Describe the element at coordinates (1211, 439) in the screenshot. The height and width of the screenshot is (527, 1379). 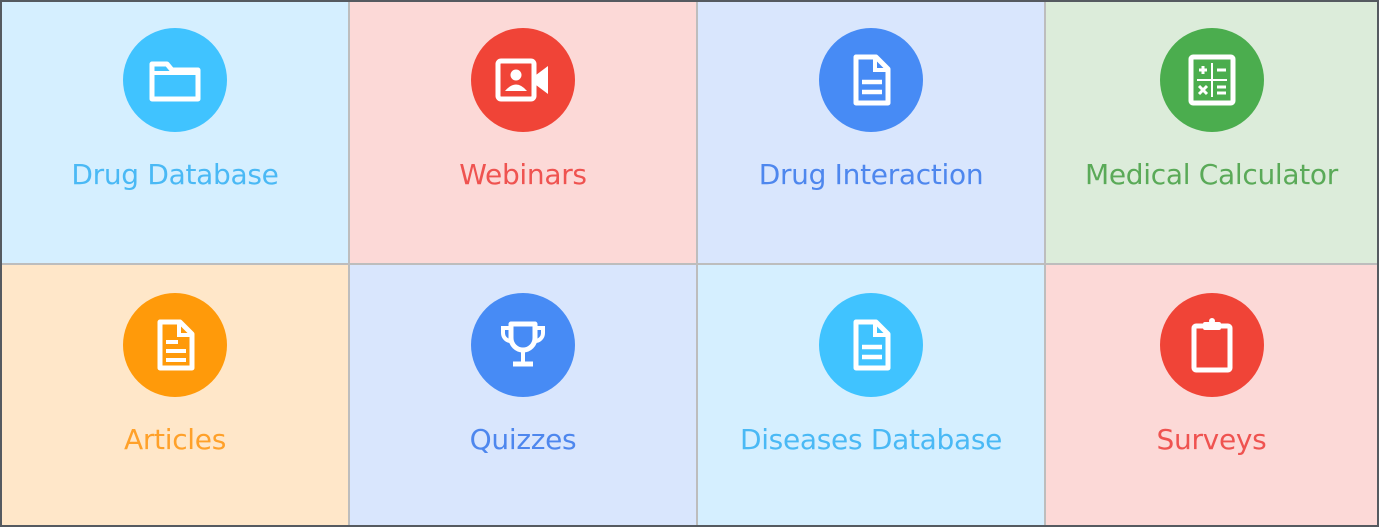
I see `tile-label-surveys: Surveys` at that location.